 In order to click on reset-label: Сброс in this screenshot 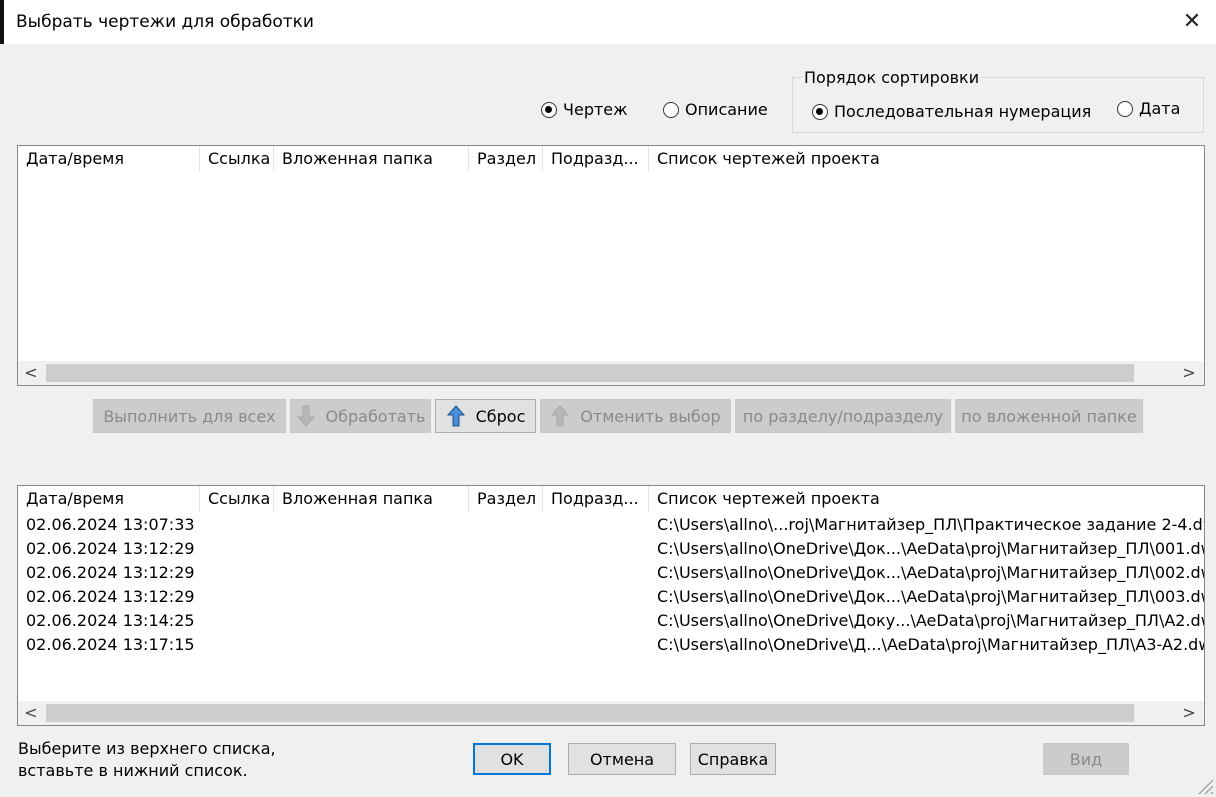, I will do `click(500, 416)`.